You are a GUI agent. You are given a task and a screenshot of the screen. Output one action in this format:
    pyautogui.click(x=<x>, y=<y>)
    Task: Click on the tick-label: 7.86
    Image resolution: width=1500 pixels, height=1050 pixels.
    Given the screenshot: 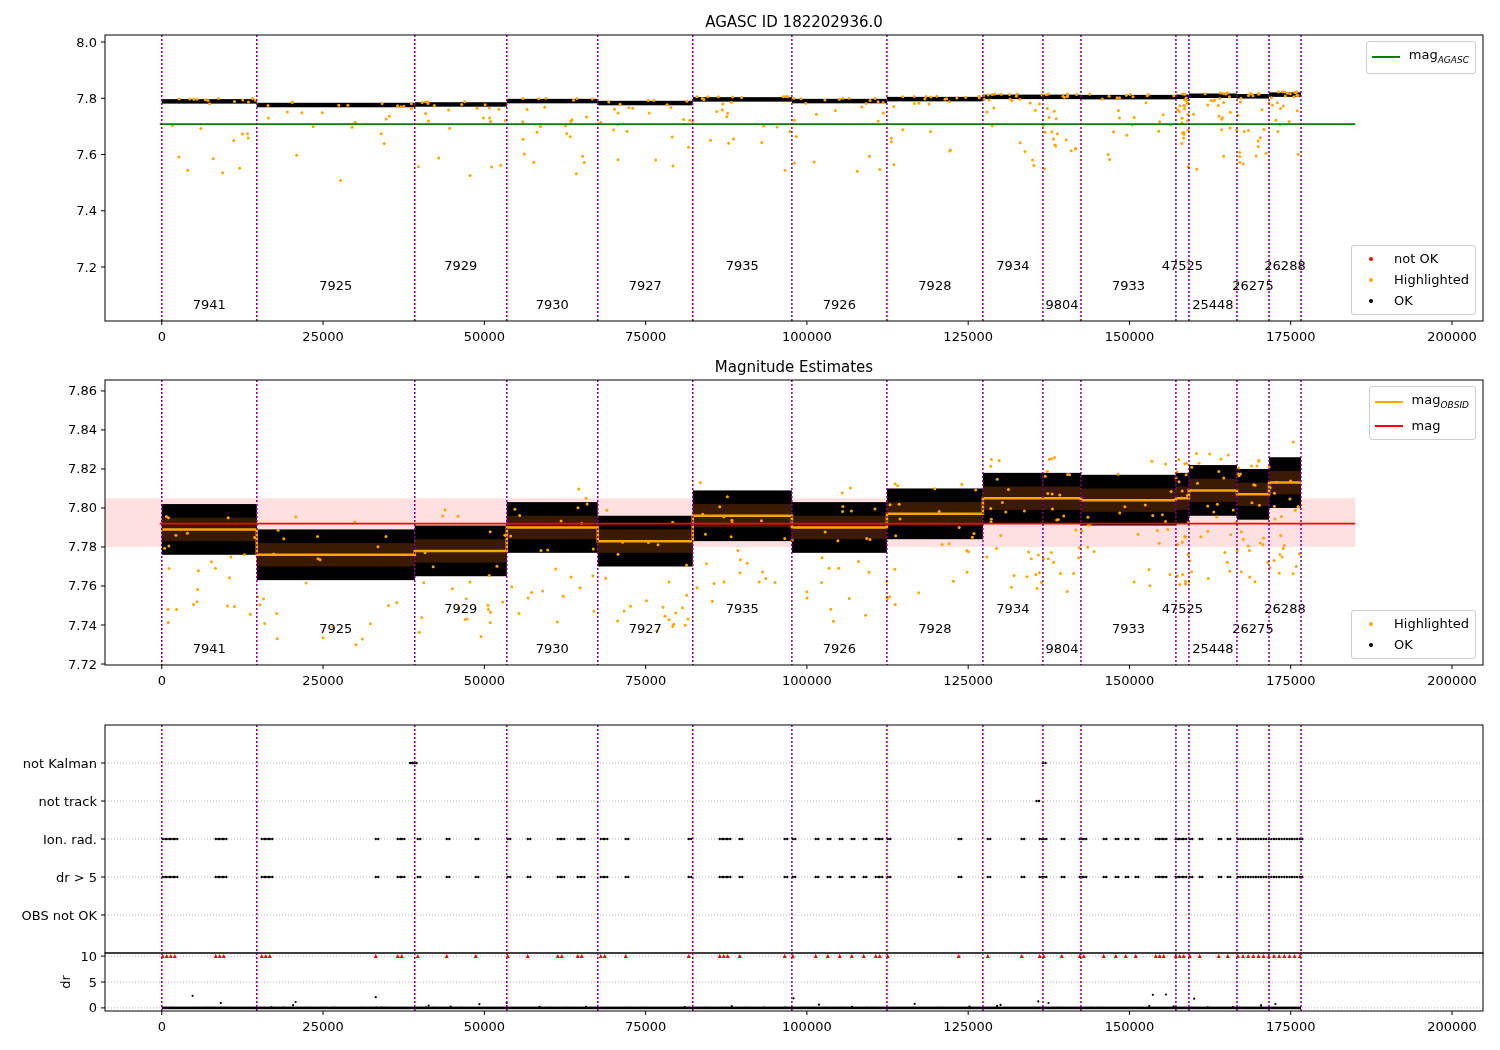 What is the action you would take?
    pyautogui.click(x=82, y=391)
    